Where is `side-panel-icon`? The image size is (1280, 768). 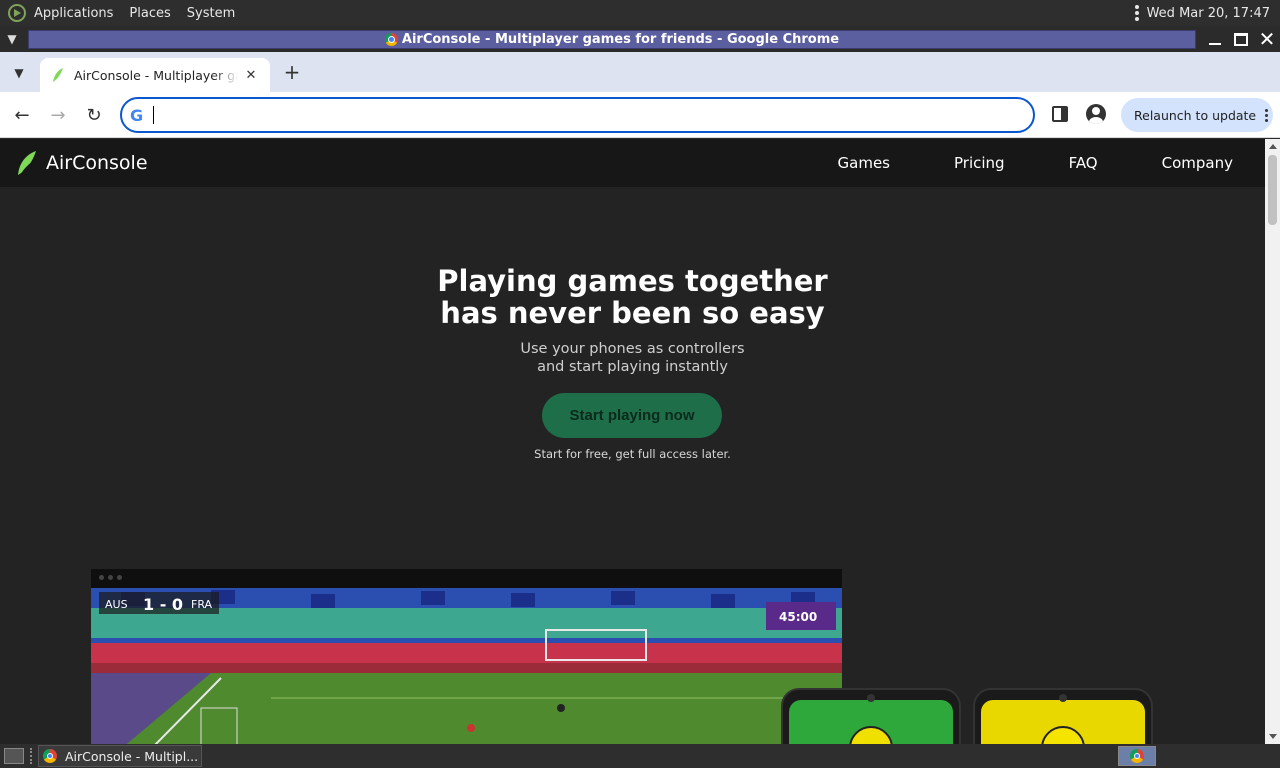 side-panel-icon is located at coordinates (1060, 114).